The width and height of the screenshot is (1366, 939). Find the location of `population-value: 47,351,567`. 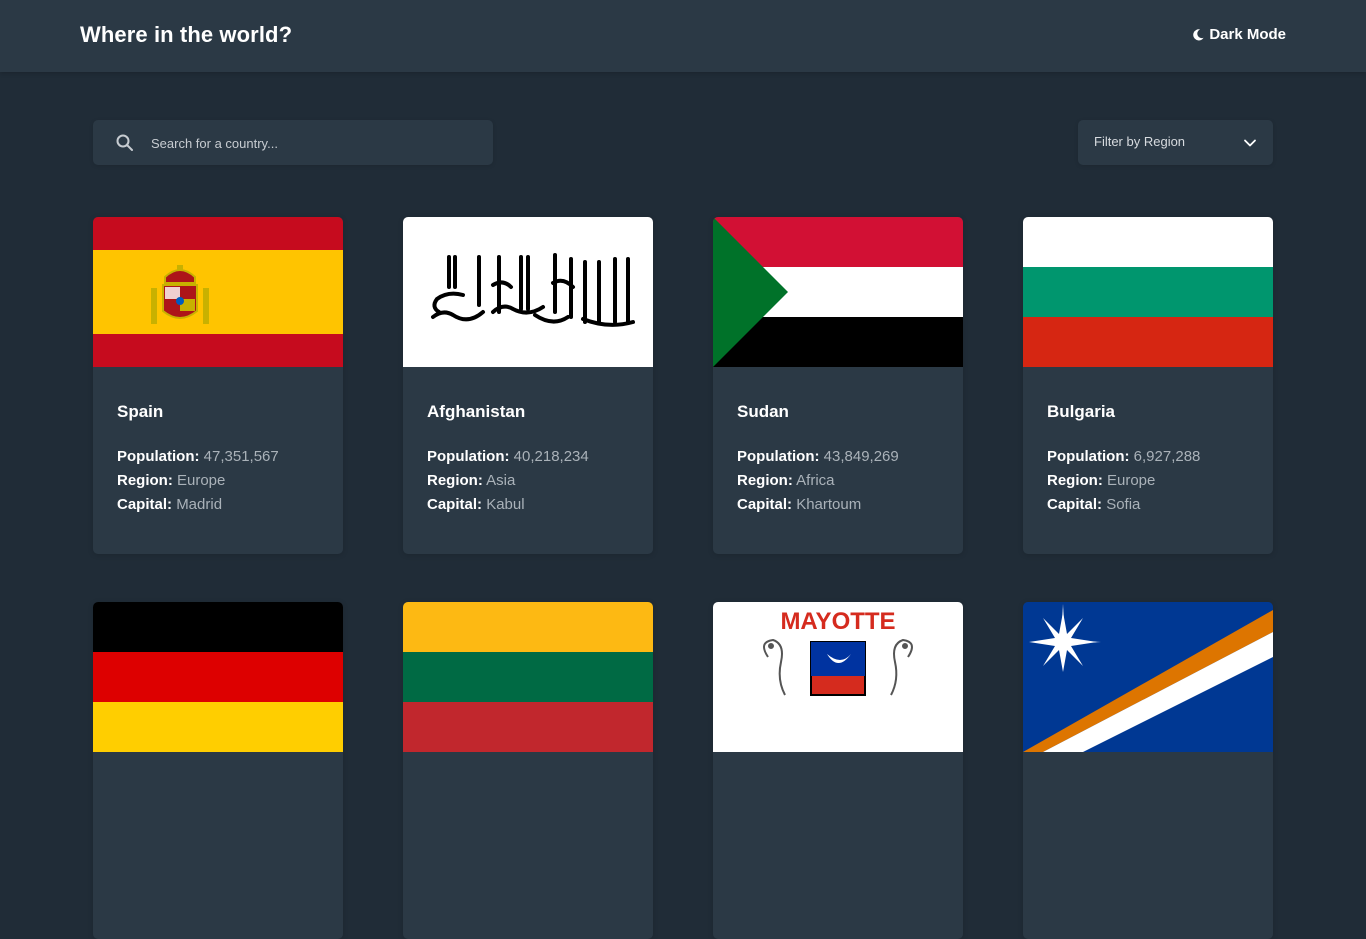

population-value: 47,351,567 is located at coordinates (241, 456).